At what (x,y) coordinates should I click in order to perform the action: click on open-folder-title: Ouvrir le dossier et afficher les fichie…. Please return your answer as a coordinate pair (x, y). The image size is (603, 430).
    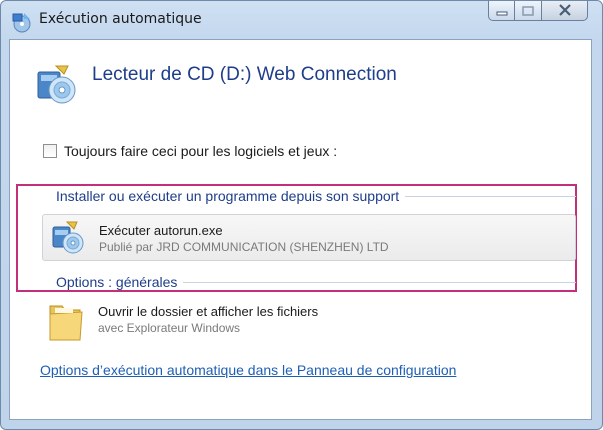
    Looking at the image, I should click on (208, 311).